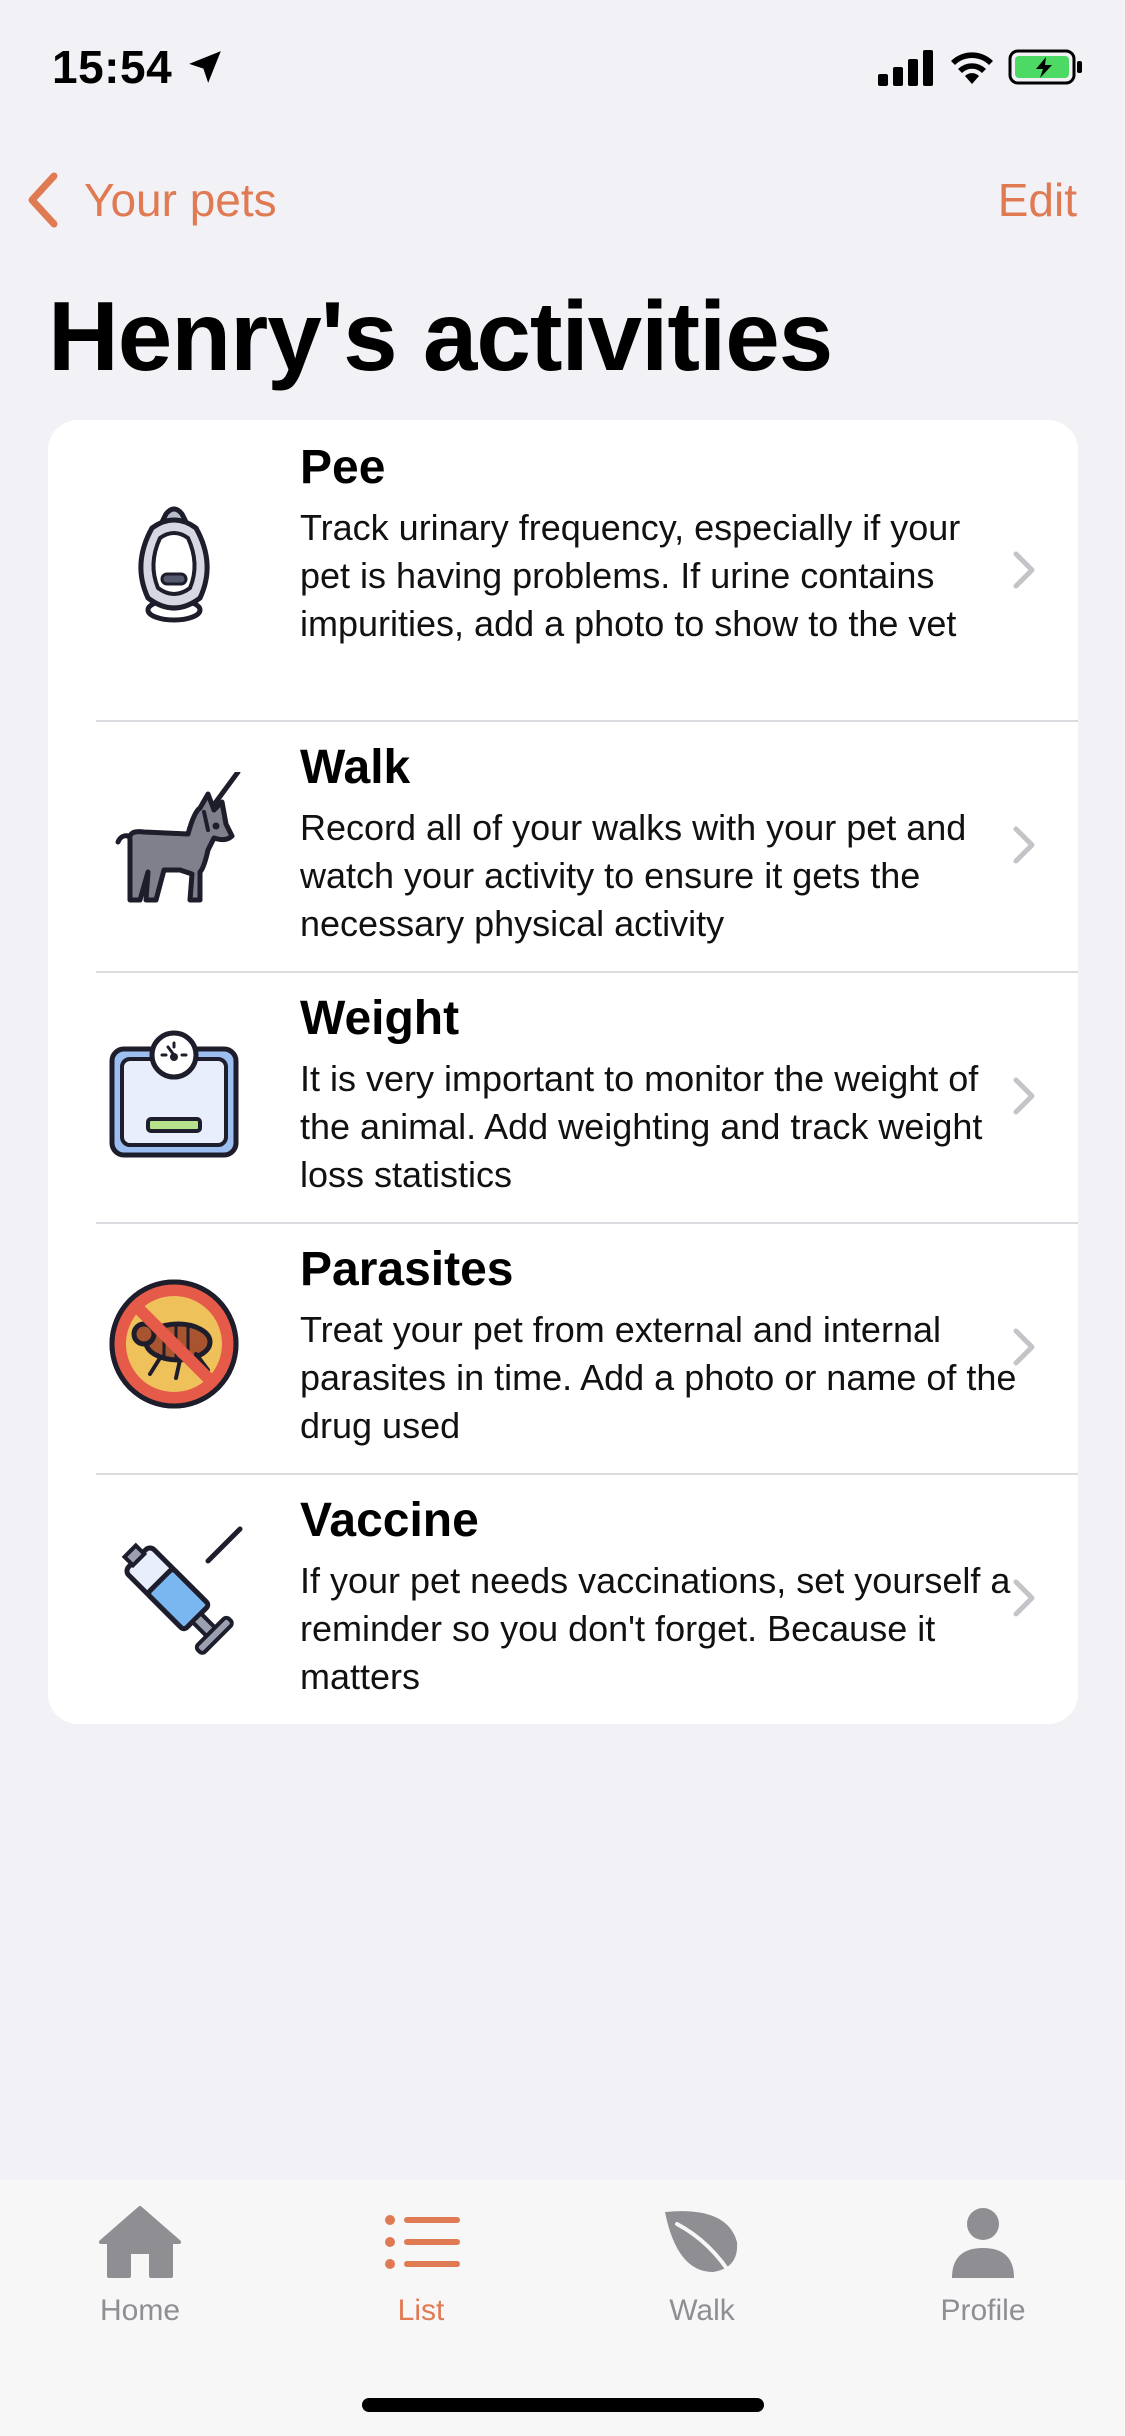  Describe the element at coordinates (389, 1520) in the screenshot. I see `activity-title: Vaccine` at that location.